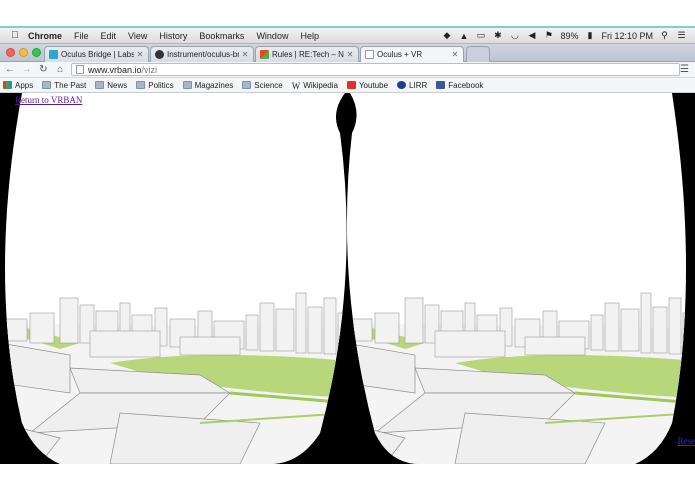  What do you see at coordinates (446, 35) in the screenshot?
I see `dropbox-icon: ◆` at bounding box center [446, 35].